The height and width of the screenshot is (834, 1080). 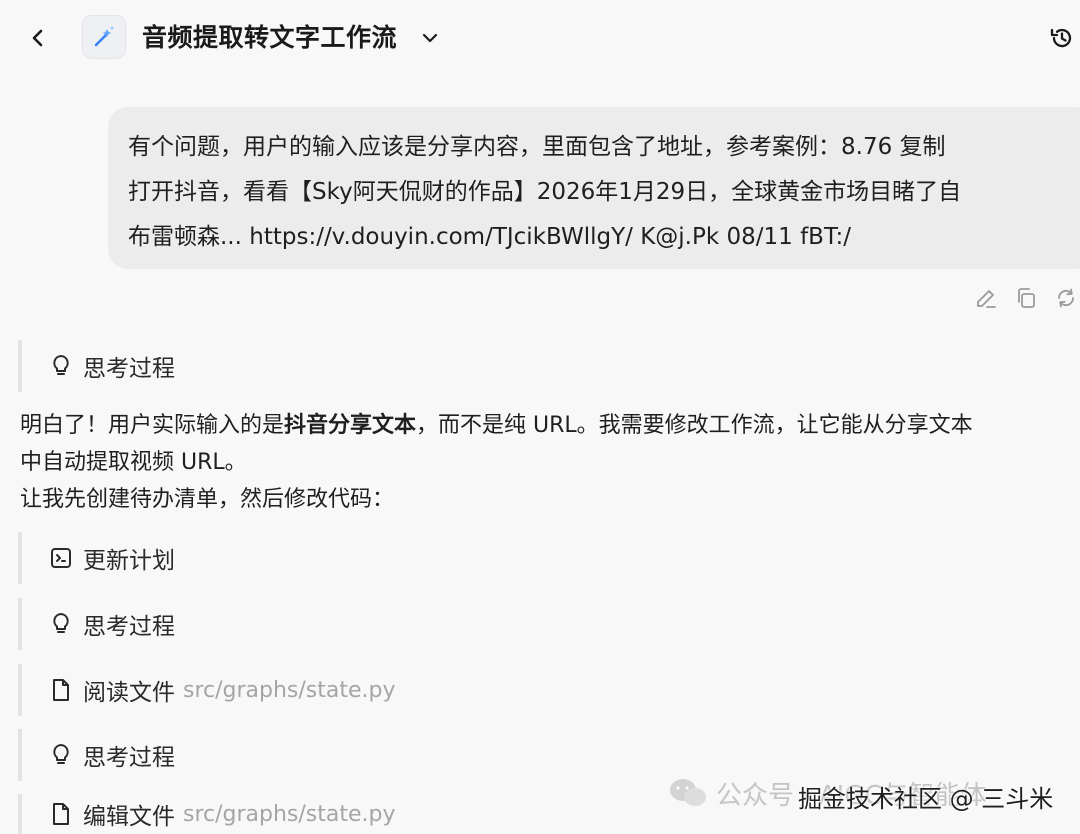 I want to click on reply-line: 让我先创建待办清单，然后修改代码：, so click(x=207, y=499).